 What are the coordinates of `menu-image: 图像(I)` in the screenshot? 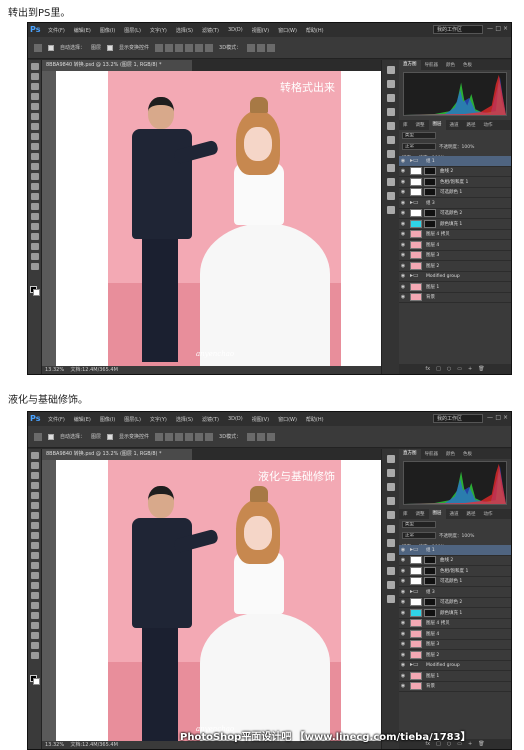 It's located at (107, 419).